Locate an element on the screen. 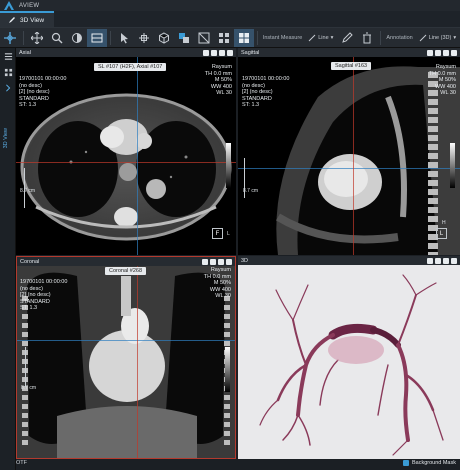  axial-header: Axial is located at coordinates (126, 52).